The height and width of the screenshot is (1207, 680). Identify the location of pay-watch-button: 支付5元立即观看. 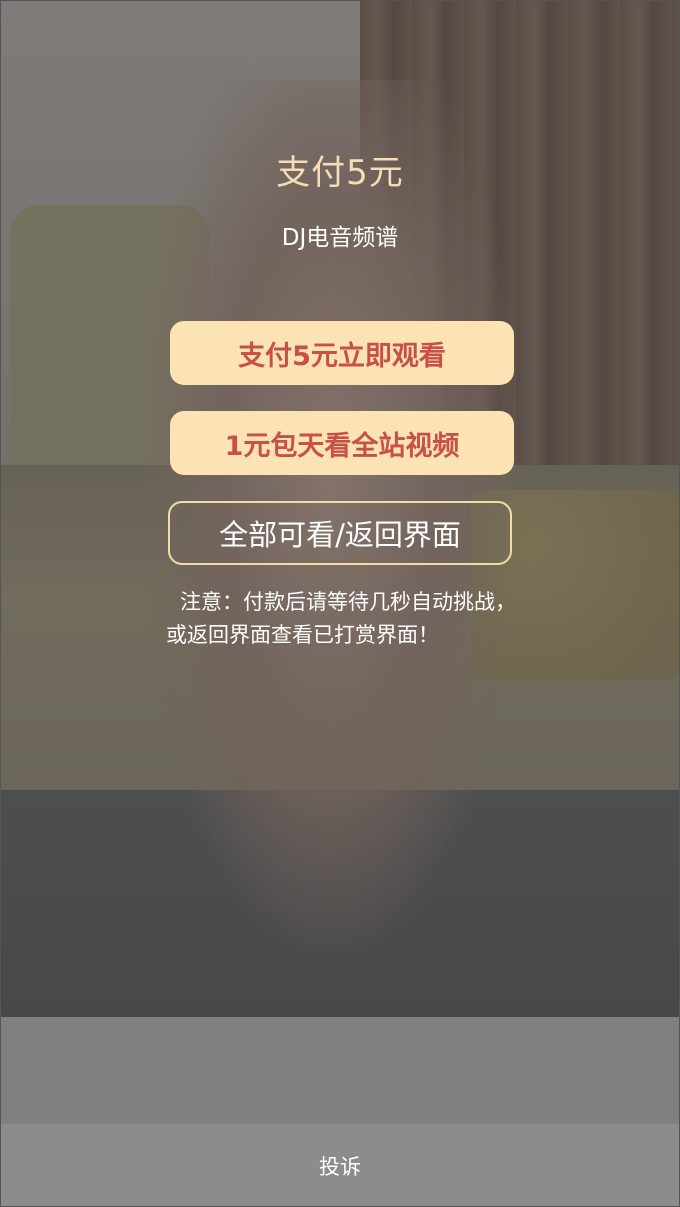
(342, 353).